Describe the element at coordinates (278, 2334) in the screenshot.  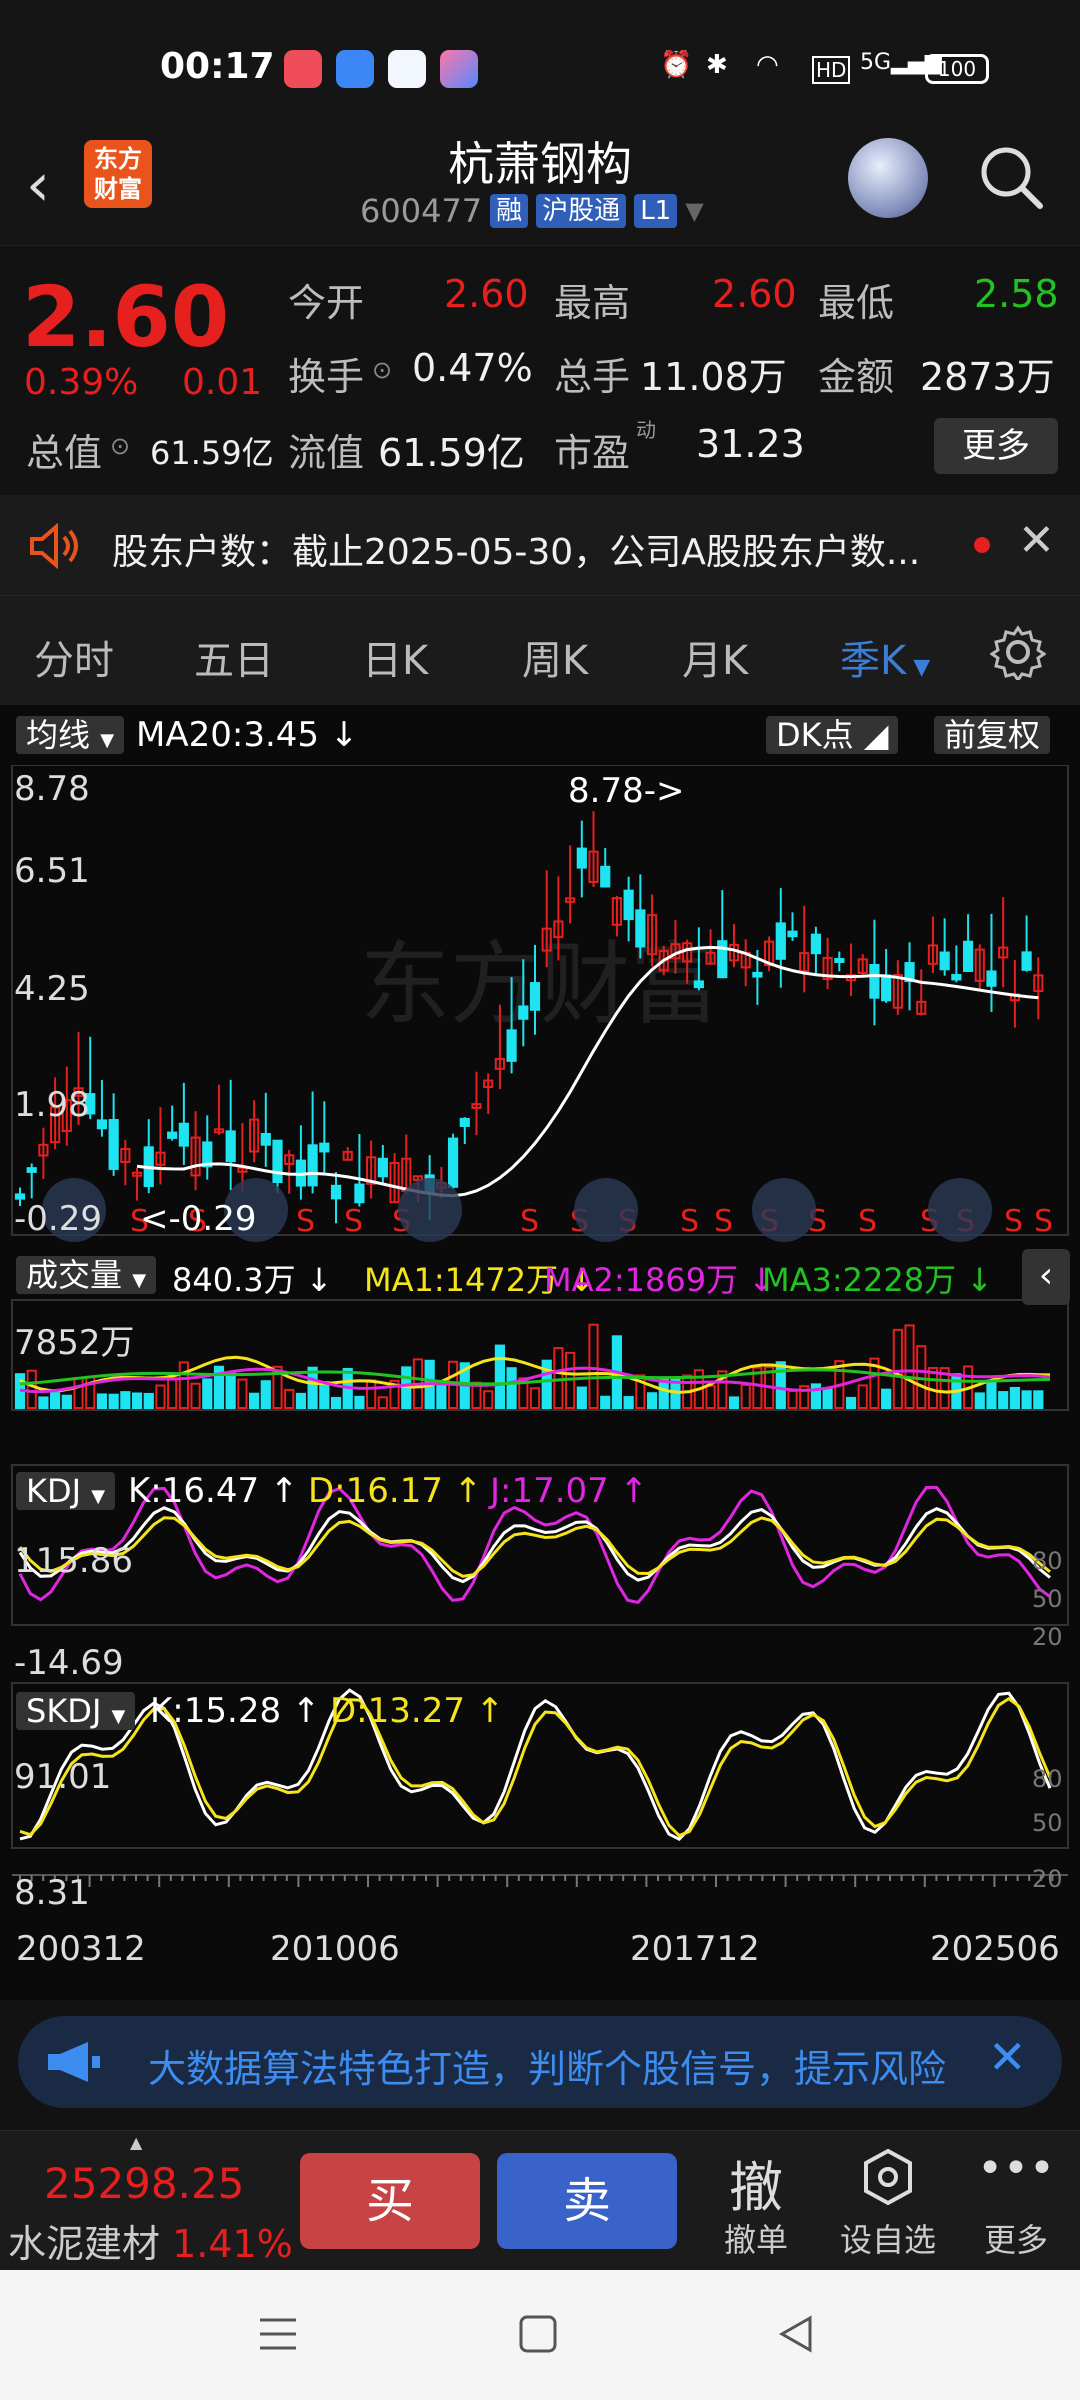
I see `menu-icon` at that location.